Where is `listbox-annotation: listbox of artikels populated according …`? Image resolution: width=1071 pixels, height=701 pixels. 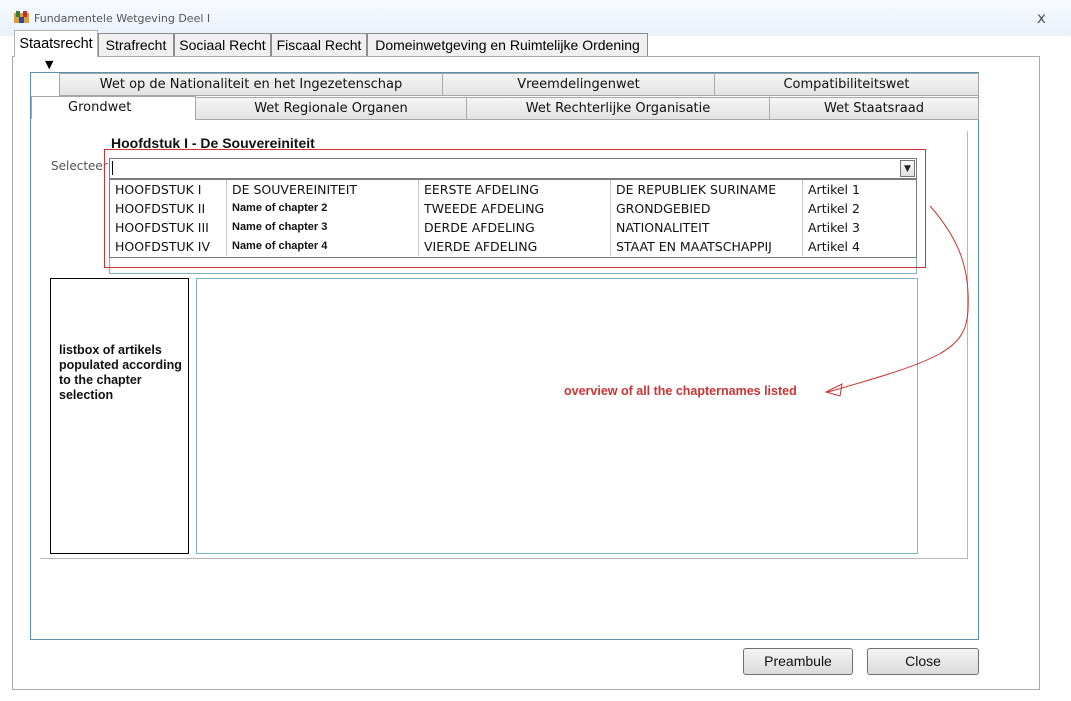 listbox-annotation: listbox of artikels populated according … is located at coordinates (120, 372).